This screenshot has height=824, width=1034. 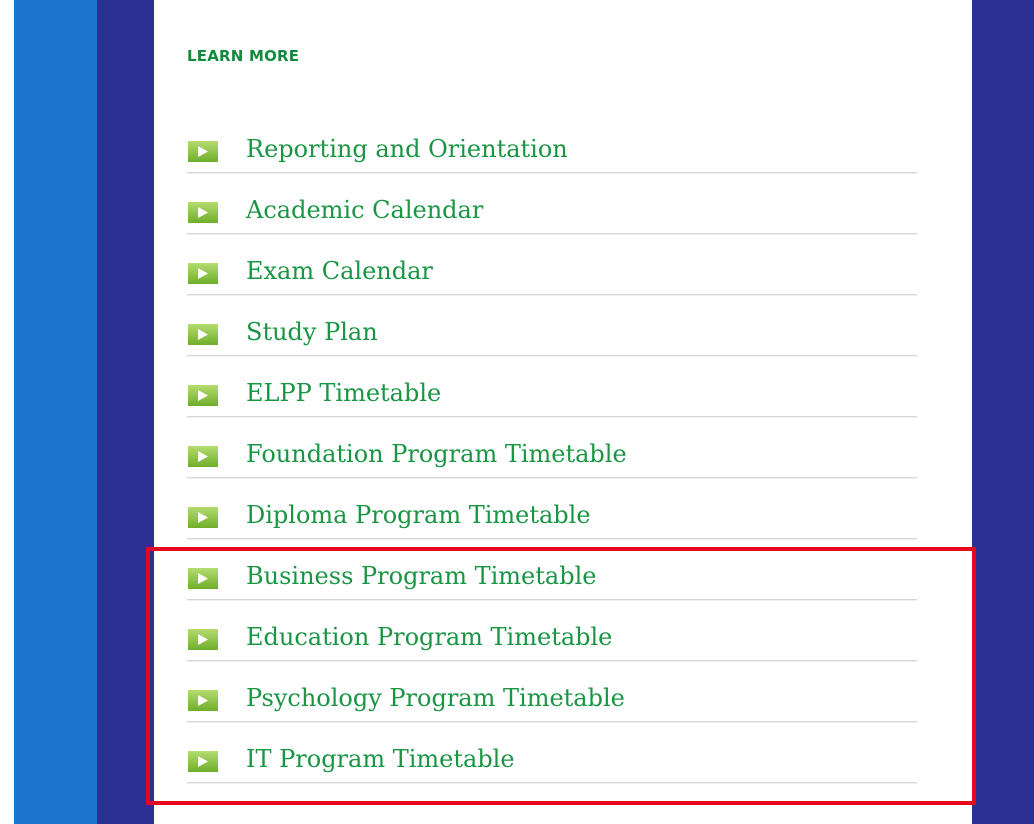 What do you see at coordinates (312, 332) in the screenshot?
I see `learn-more-link-label: Study Plan` at bounding box center [312, 332].